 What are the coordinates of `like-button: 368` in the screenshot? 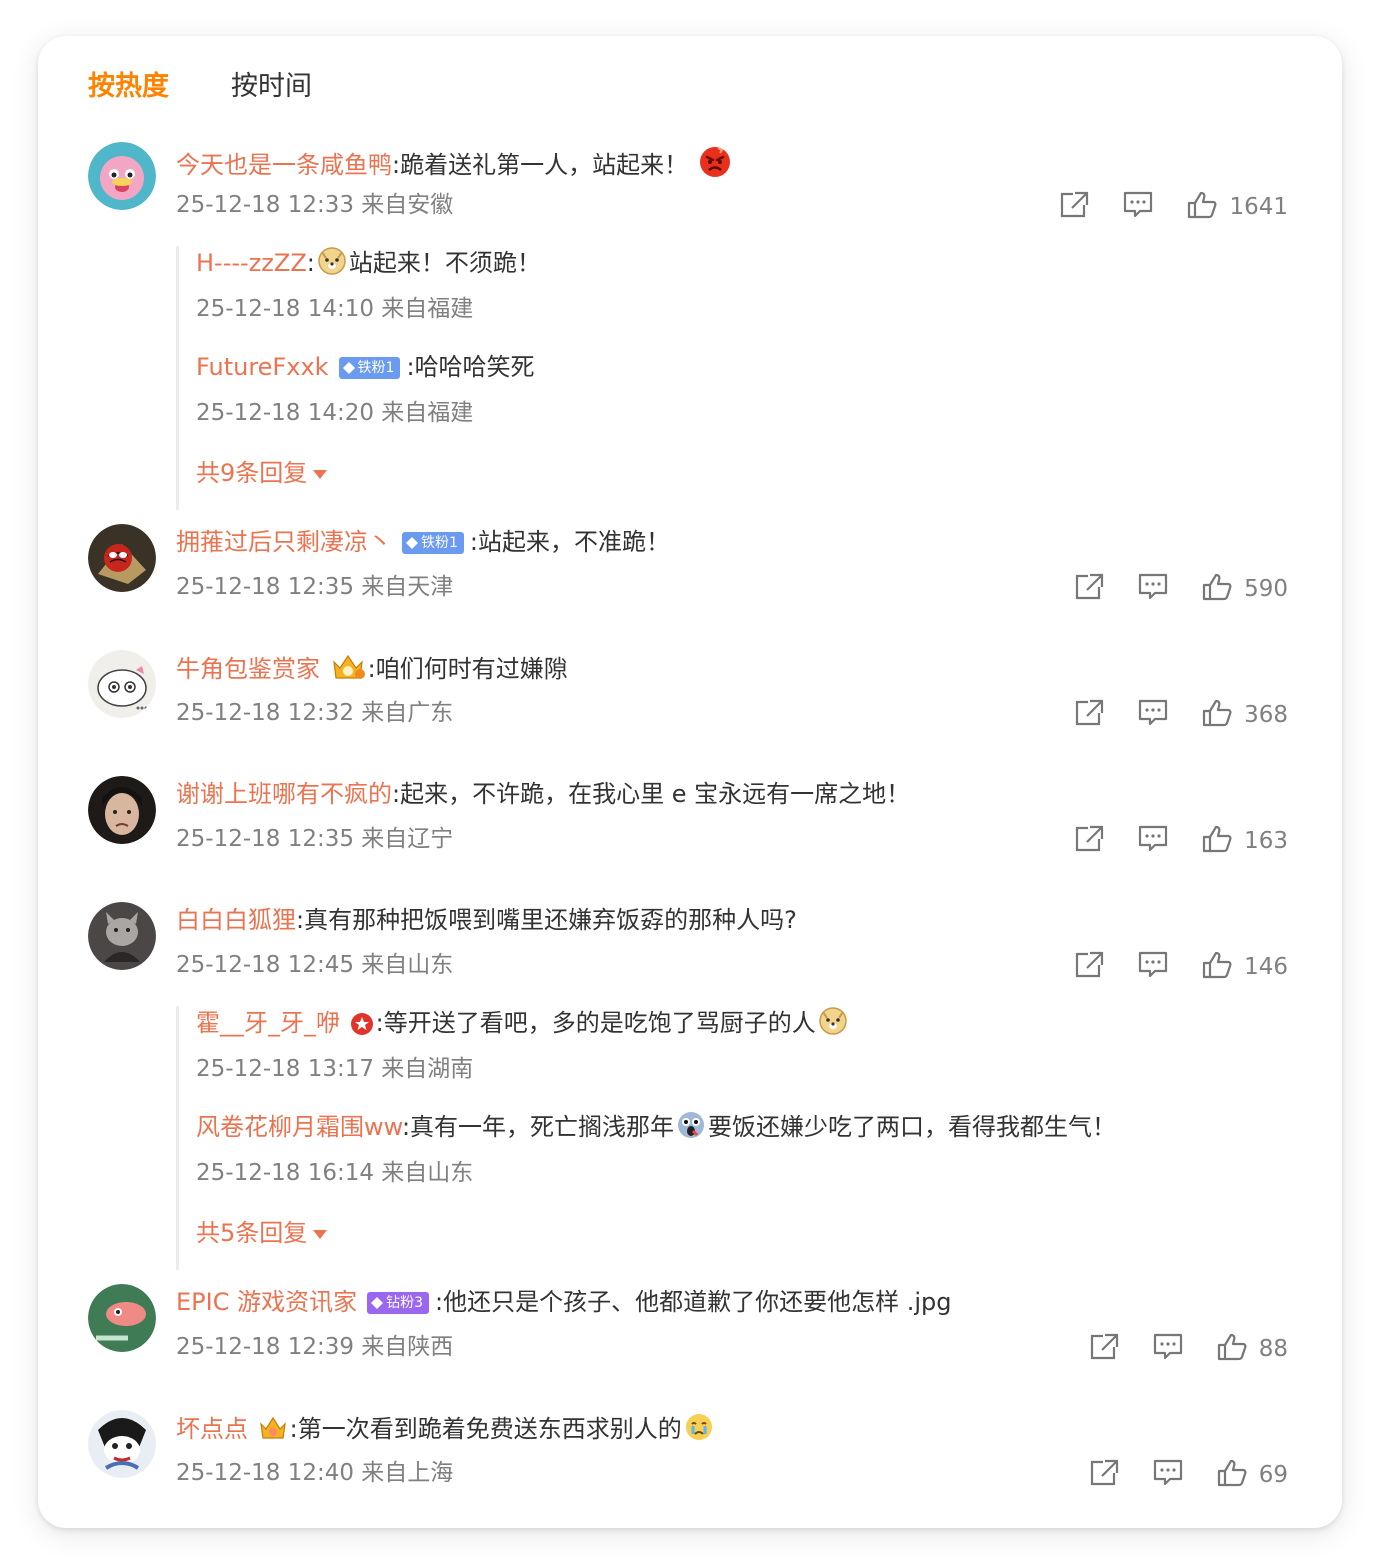 It's located at (1245, 715).